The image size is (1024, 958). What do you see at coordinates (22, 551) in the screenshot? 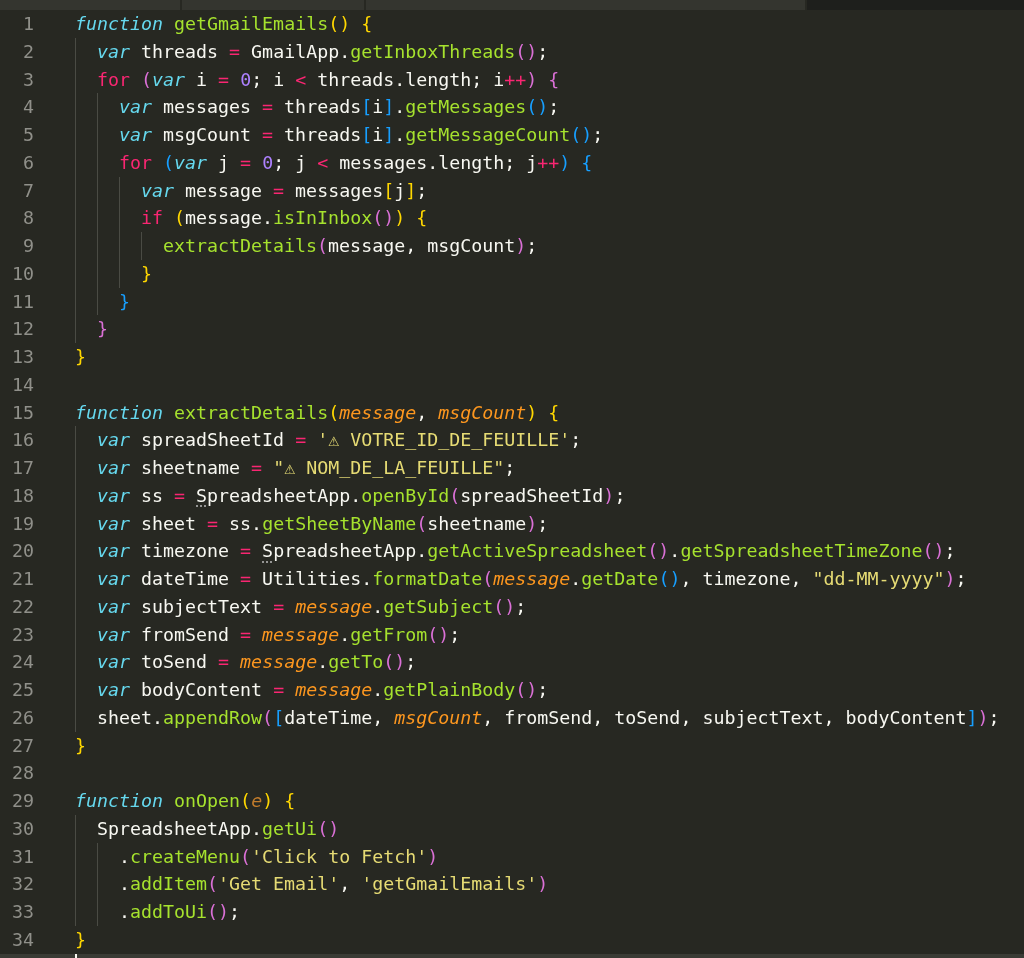
I see `line-number: 20` at bounding box center [22, 551].